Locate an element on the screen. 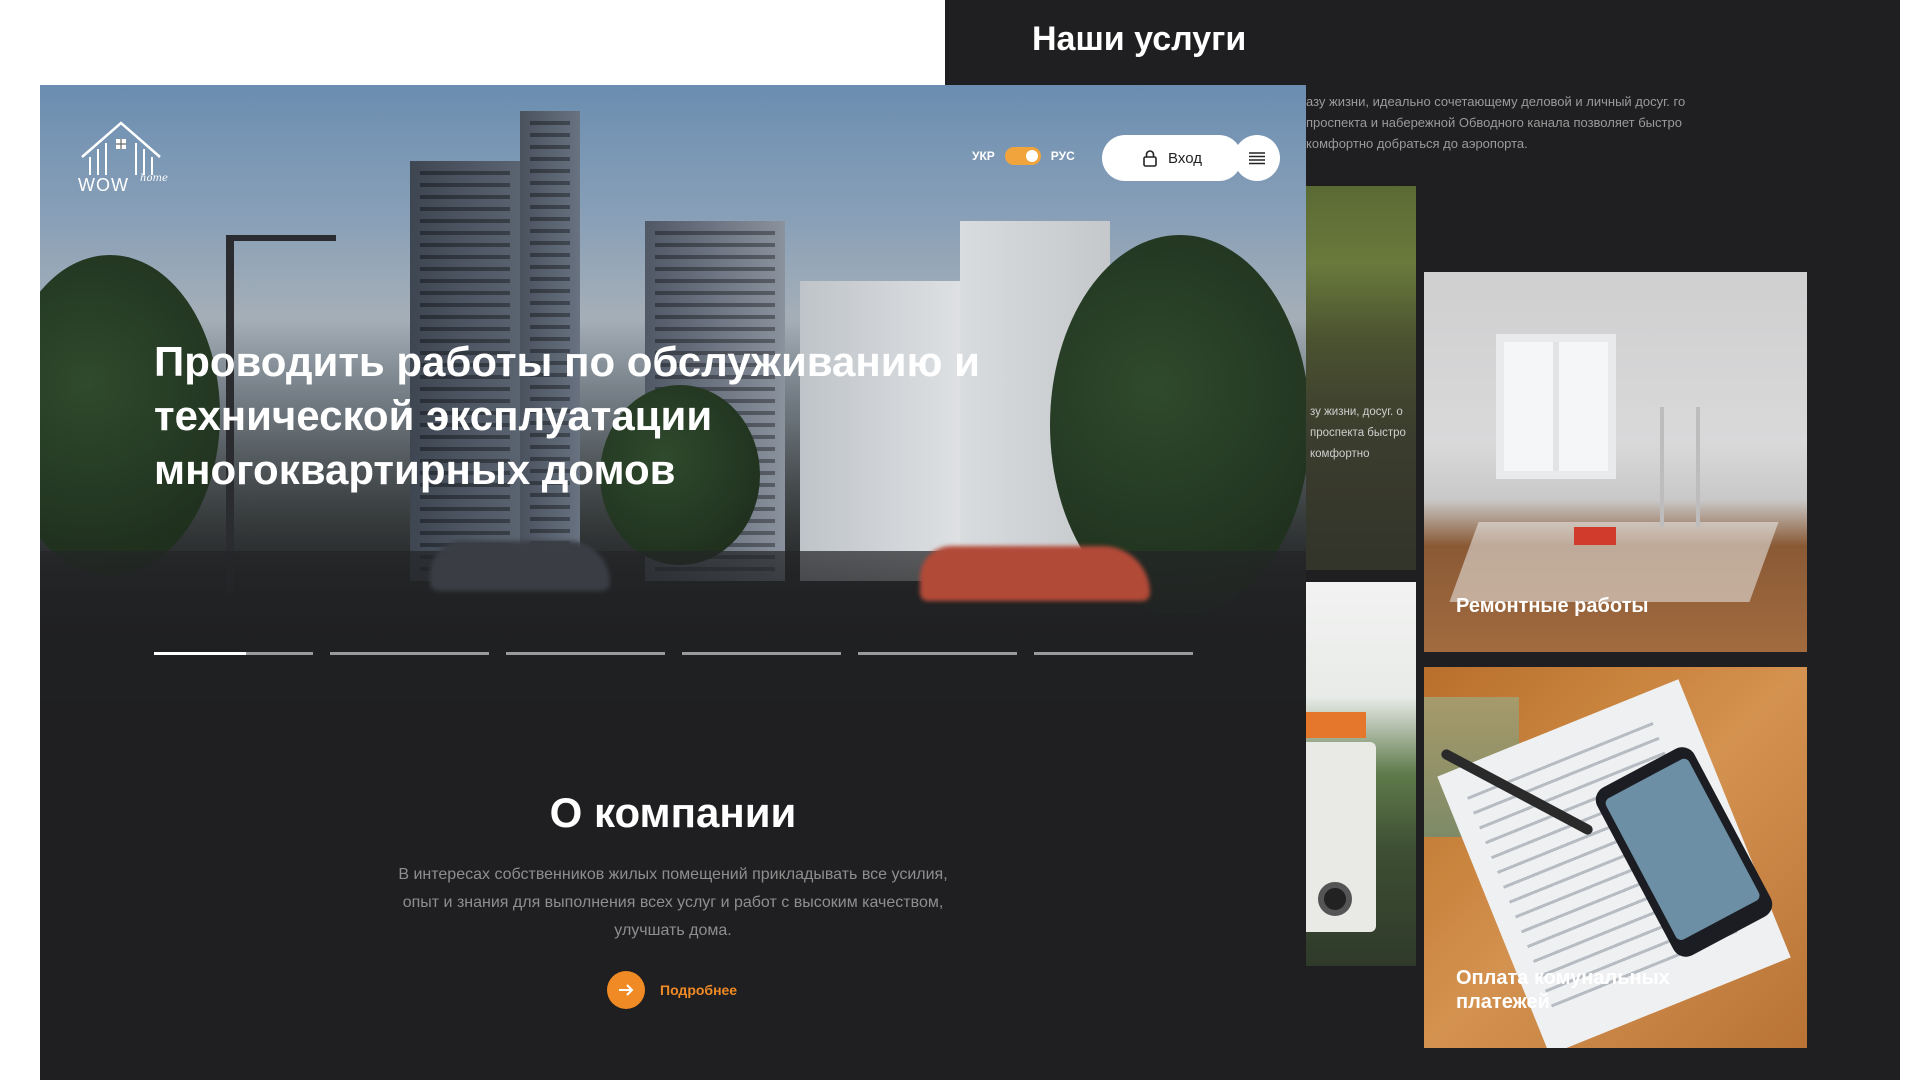  slide-indicator-active is located at coordinates (233, 653).